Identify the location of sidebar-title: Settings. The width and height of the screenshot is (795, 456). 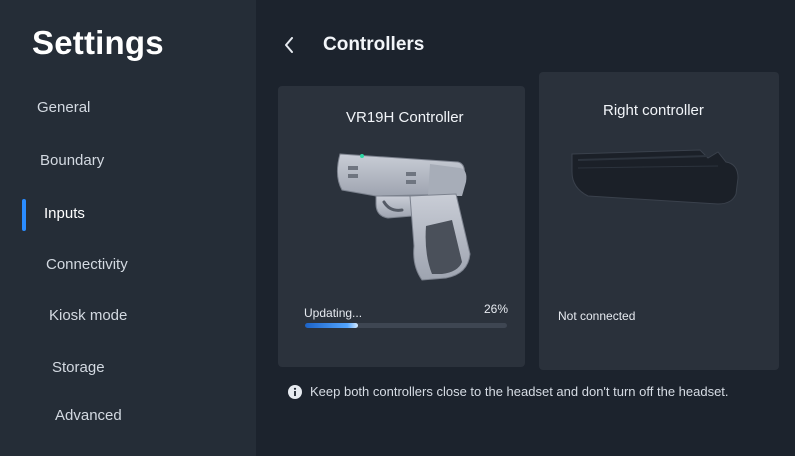
(98, 42).